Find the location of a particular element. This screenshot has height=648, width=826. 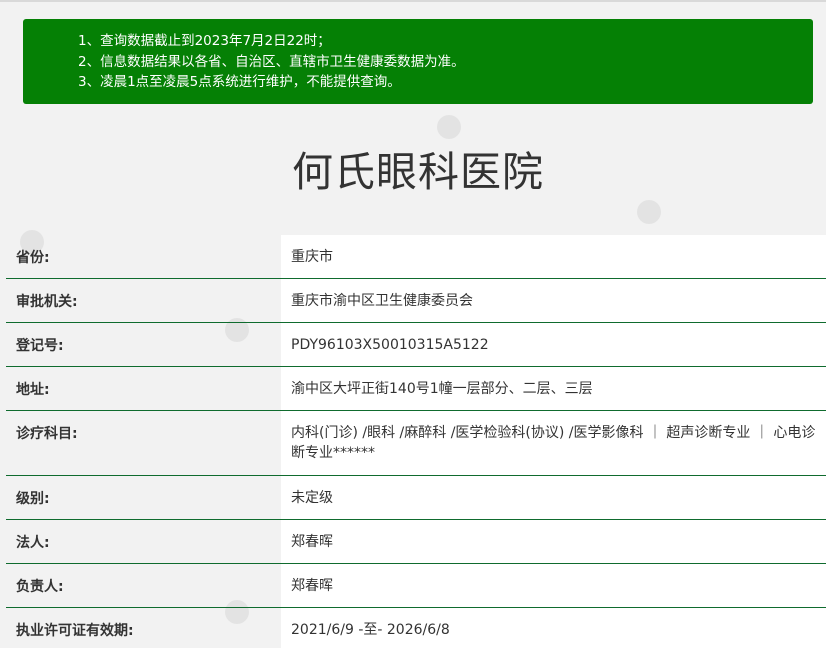

table-row-province: 省份: 重庆市 is located at coordinates (416, 257).